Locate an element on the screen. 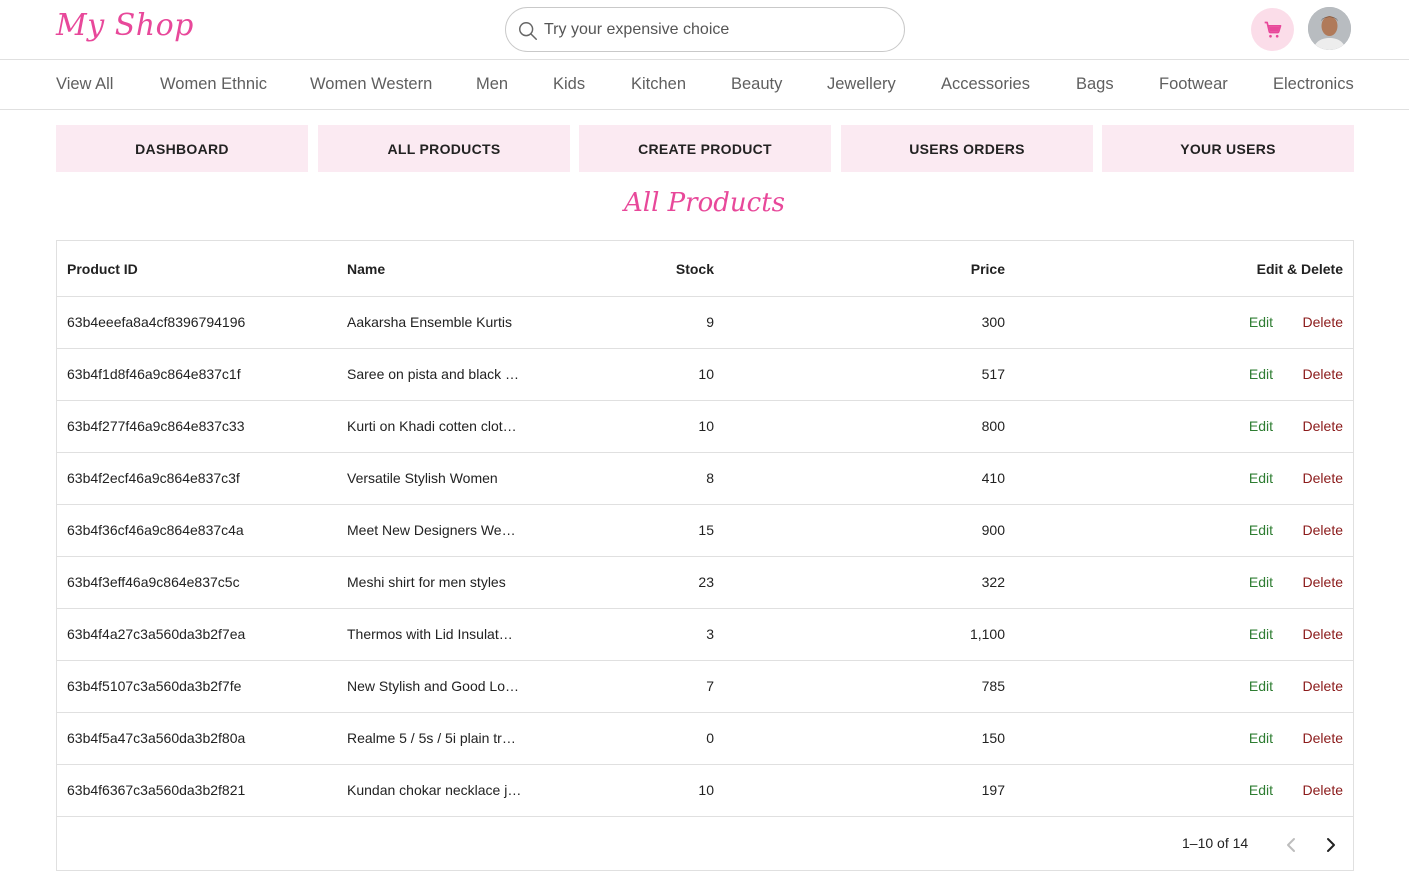  chevron-left-icon is located at coordinates (1291, 845).